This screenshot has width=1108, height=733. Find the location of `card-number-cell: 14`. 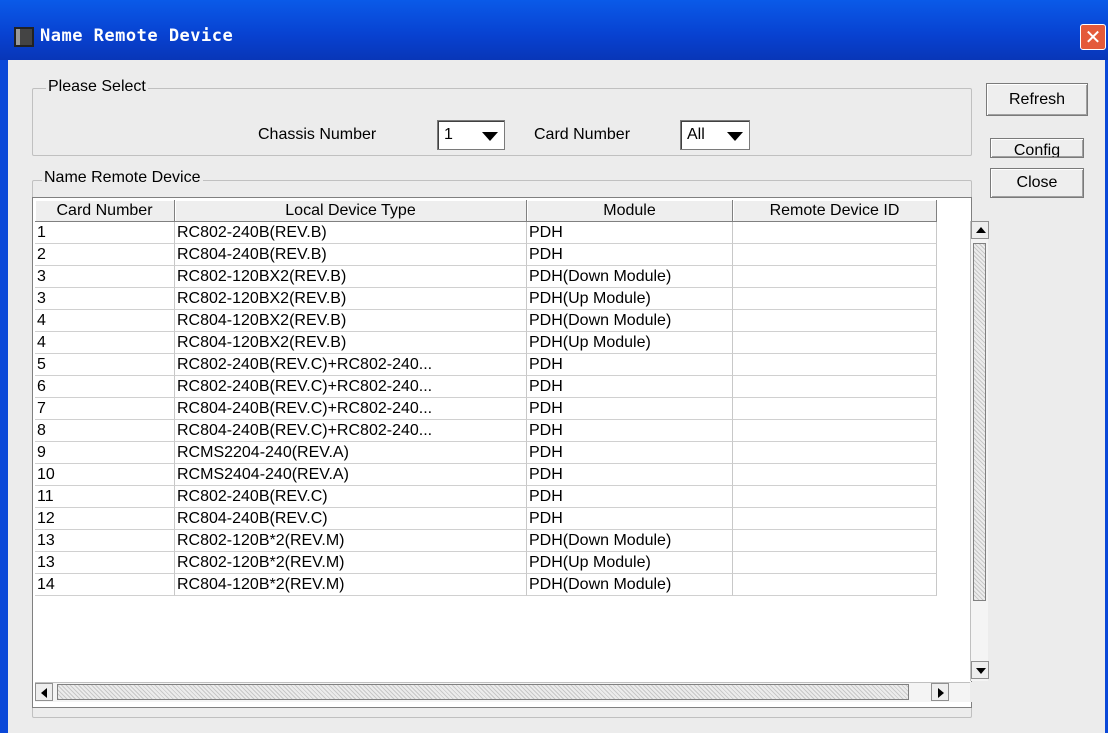

card-number-cell: 14 is located at coordinates (105, 585).